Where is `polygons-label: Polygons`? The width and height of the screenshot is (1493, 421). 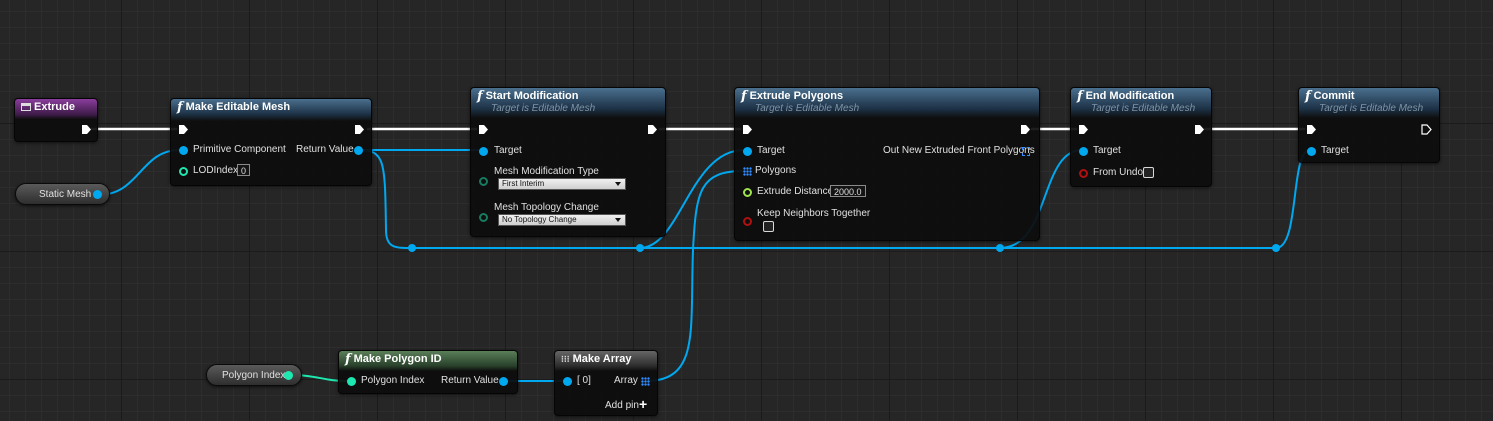 polygons-label: Polygons is located at coordinates (776, 170).